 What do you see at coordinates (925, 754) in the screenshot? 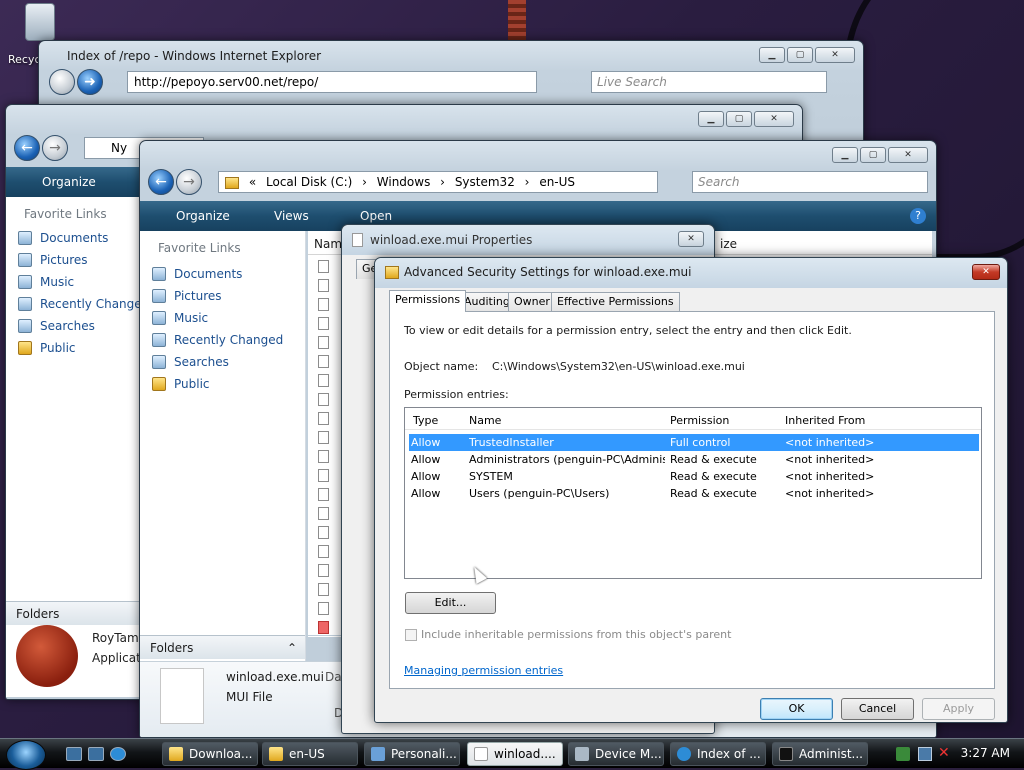
I see `network-icon` at bounding box center [925, 754].